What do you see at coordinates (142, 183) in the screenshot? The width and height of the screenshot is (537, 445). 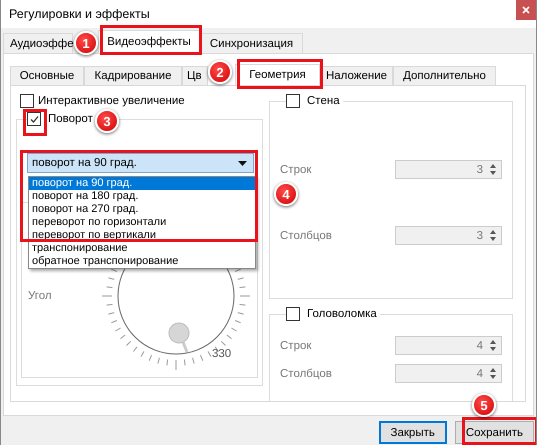 I see `dropdown-option: поворот на 90 град.` at bounding box center [142, 183].